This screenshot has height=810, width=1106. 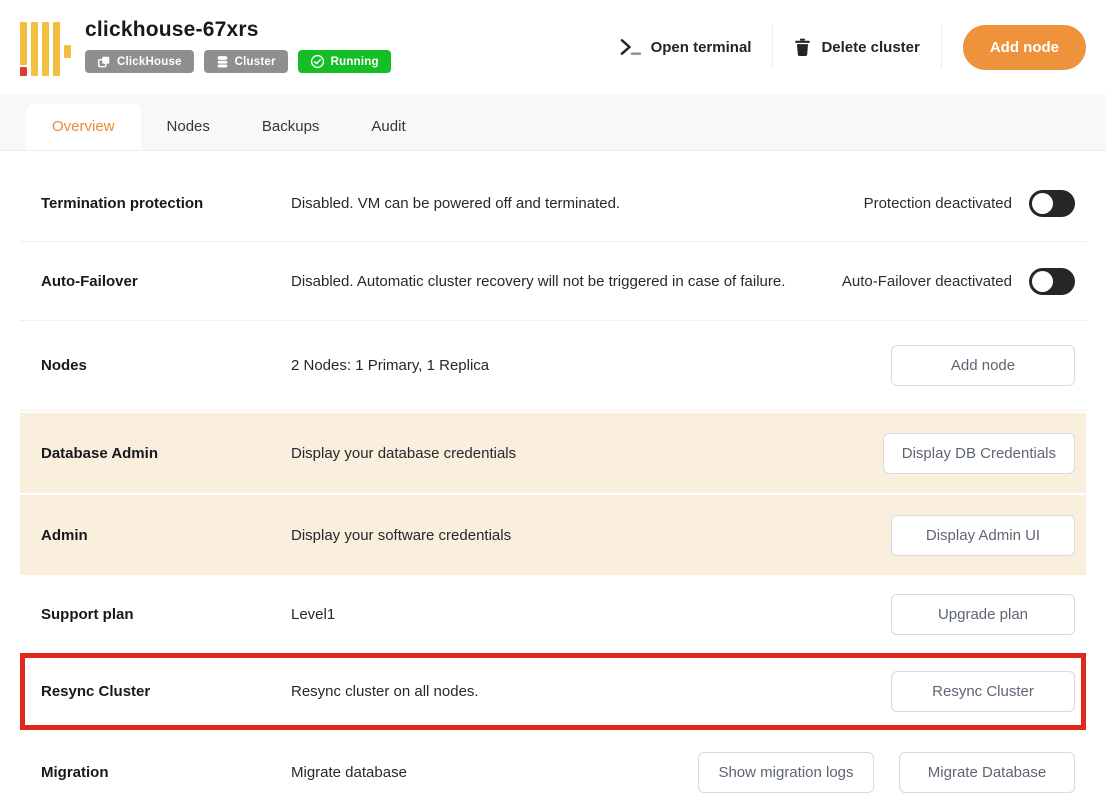 I want to click on toggle-status-label: Auto-Failover deactivated, so click(x=926, y=281).